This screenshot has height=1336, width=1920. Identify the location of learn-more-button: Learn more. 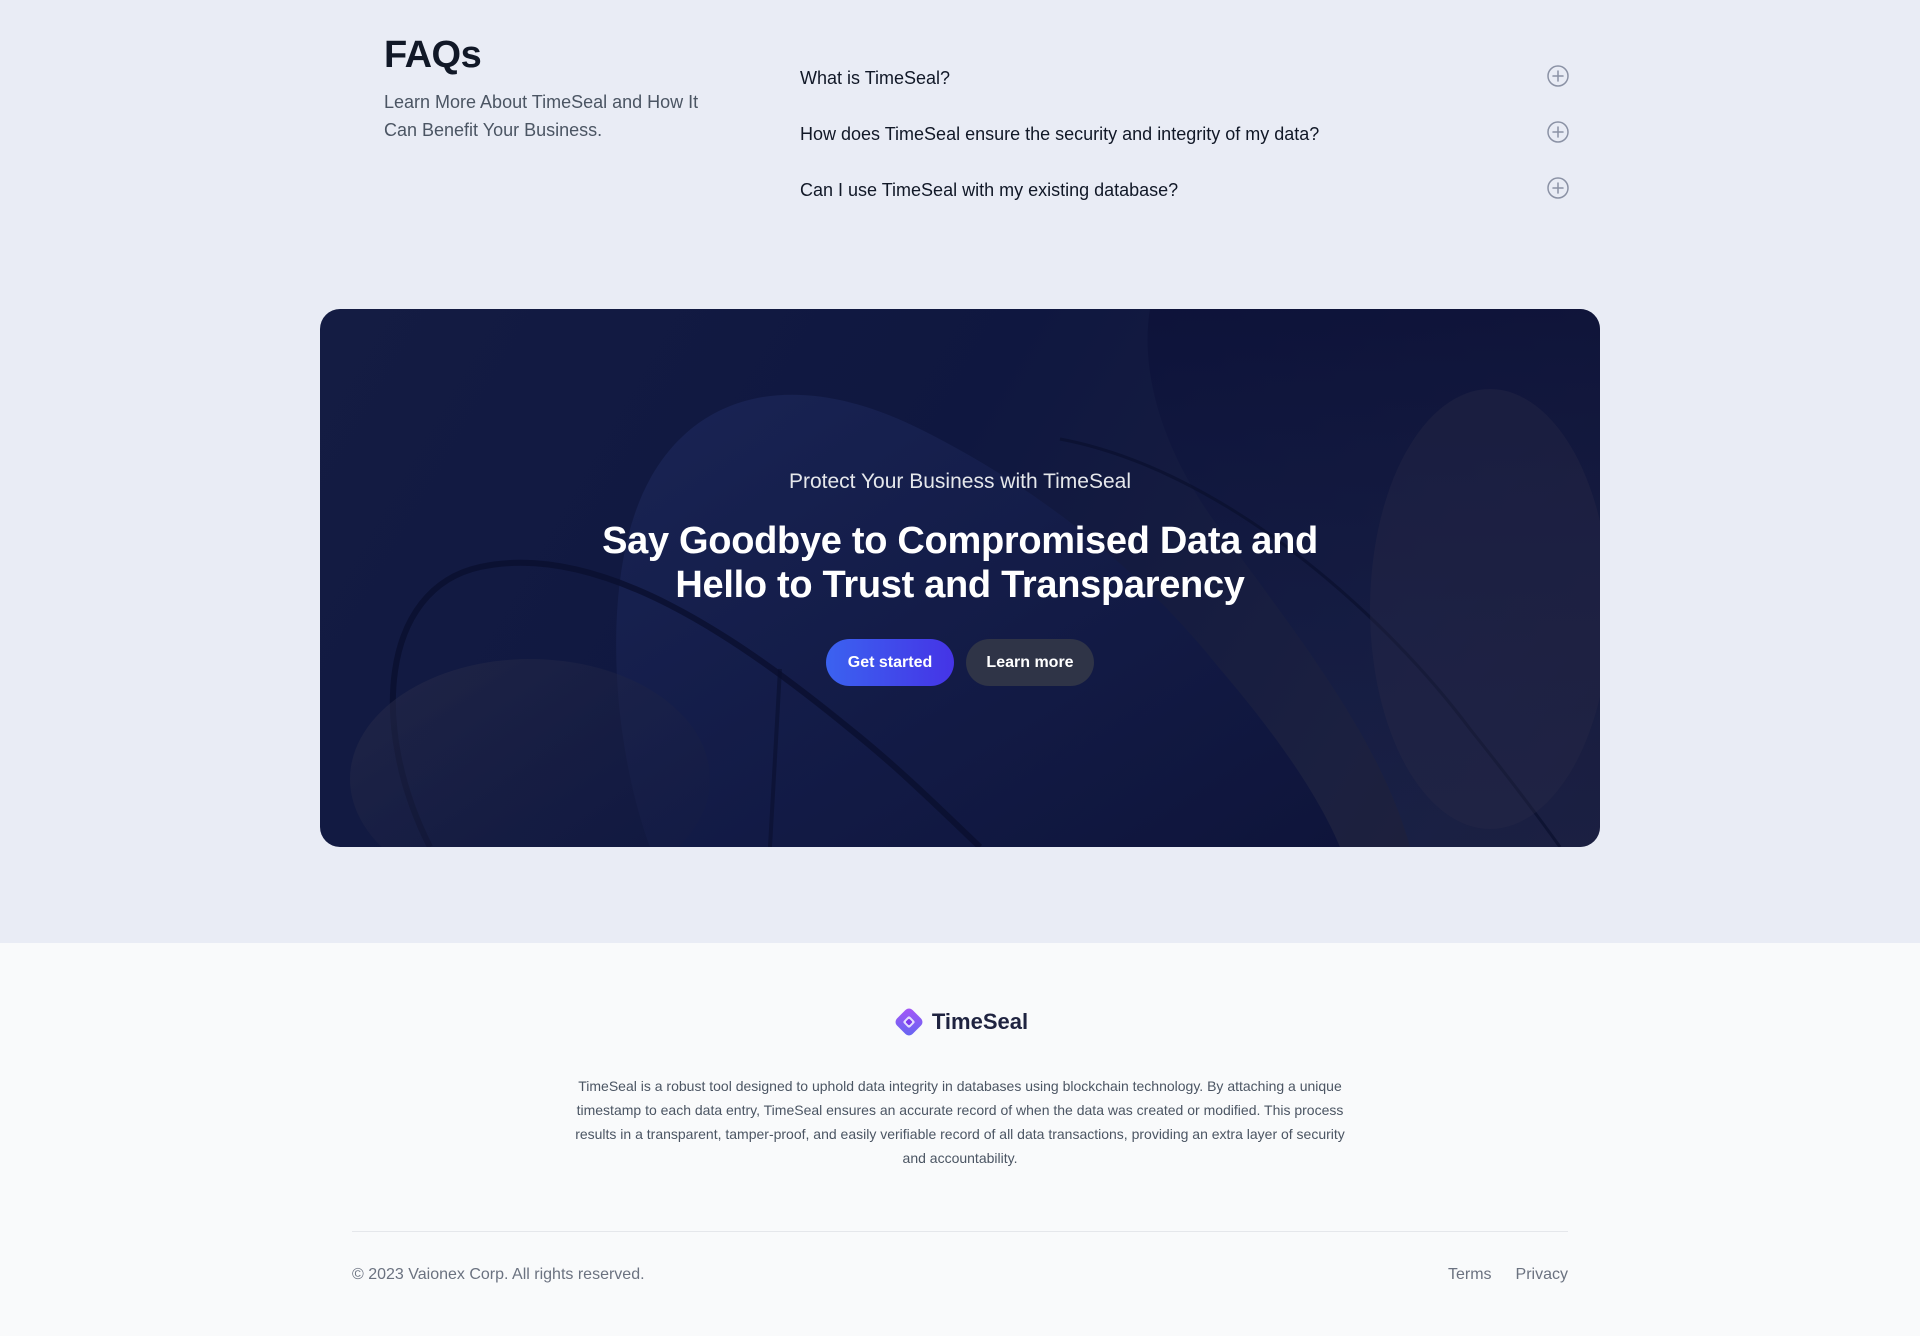
(1030, 662).